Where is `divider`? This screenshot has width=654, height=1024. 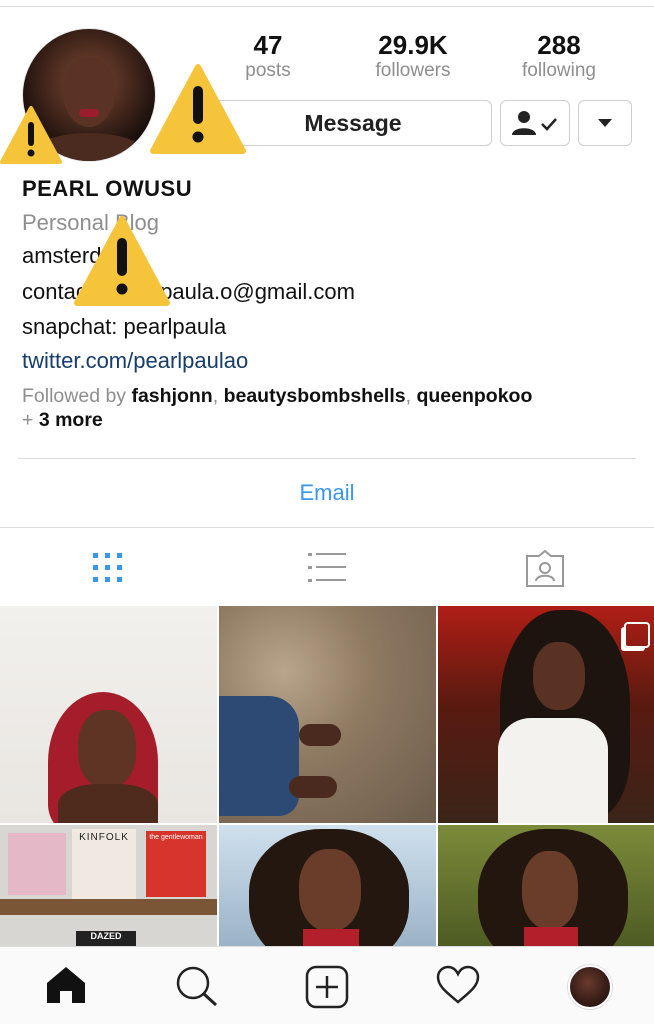
divider is located at coordinates (327, 458).